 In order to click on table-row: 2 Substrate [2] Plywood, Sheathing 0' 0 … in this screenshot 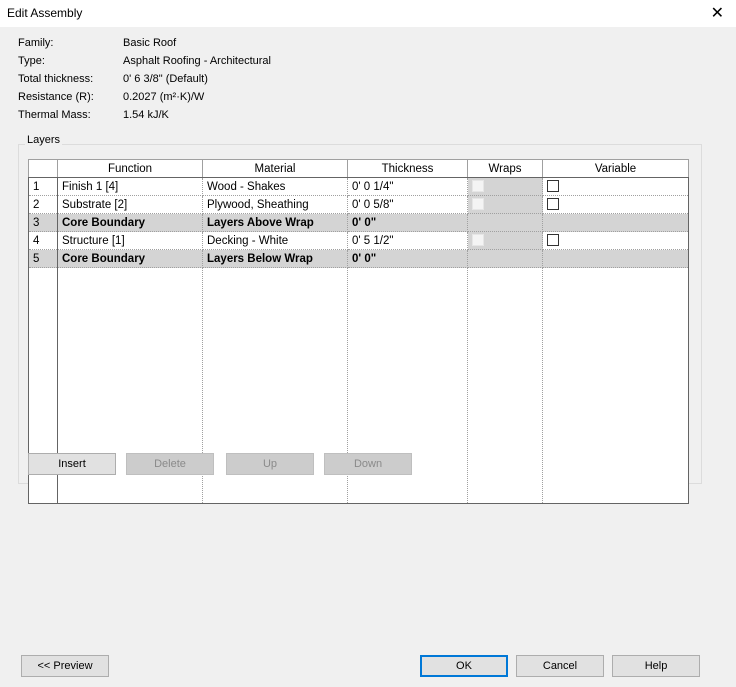, I will do `click(358, 204)`.